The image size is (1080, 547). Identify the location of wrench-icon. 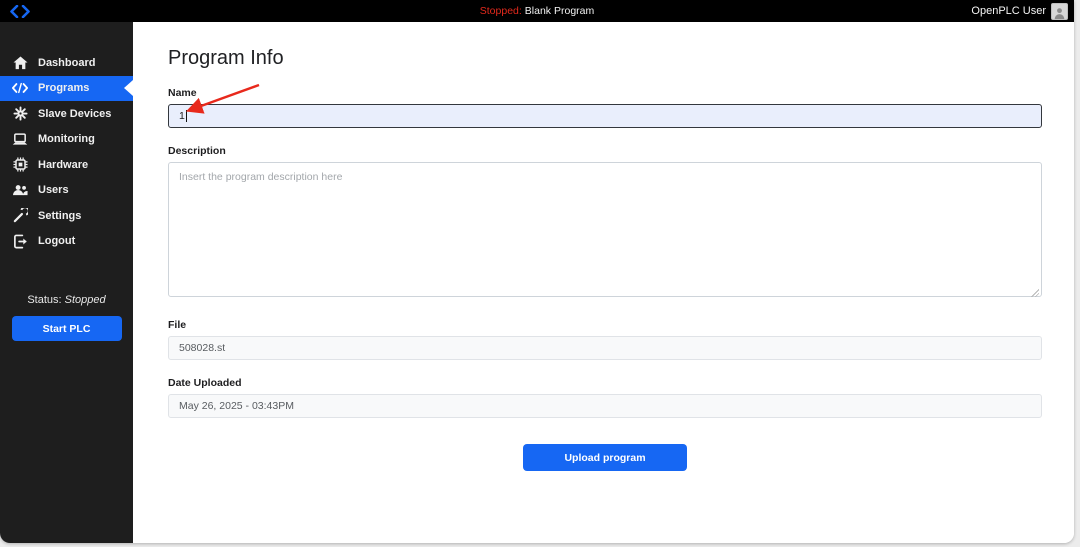
(20, 216).